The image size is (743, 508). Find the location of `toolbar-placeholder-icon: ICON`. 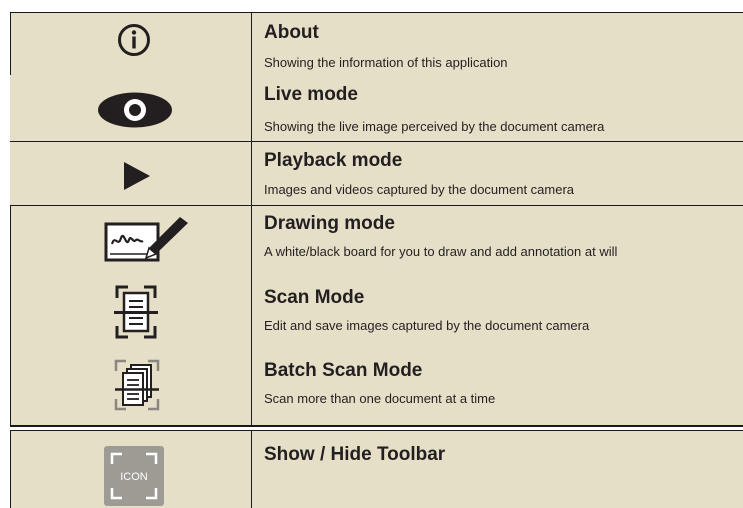

toolbar-placeholder-icon: ICON is located at coordinates (134, 476).